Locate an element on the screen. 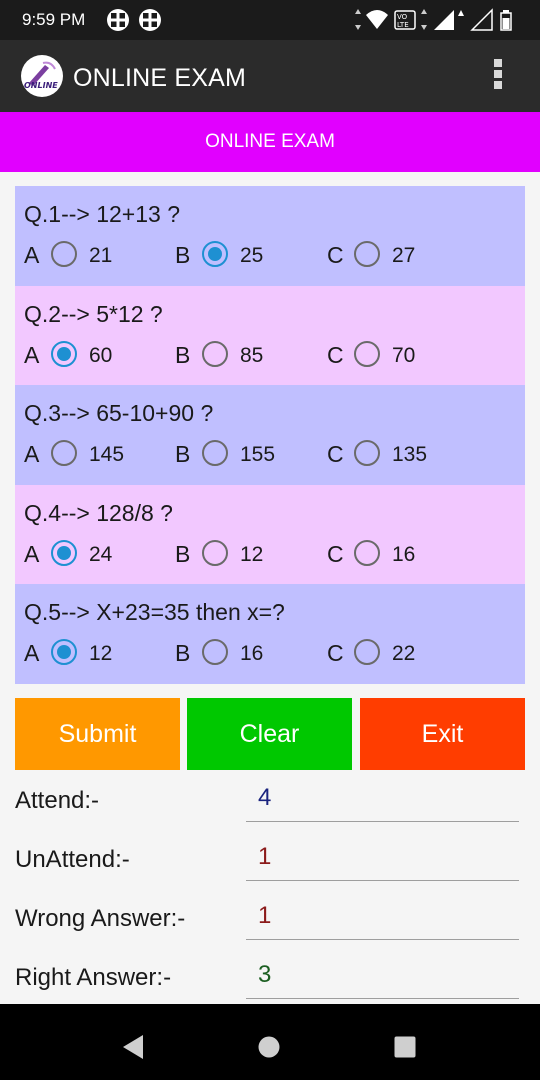 This screenshot has height=1080, width=540. option-value: 24 is located at coordinates (101, 554).